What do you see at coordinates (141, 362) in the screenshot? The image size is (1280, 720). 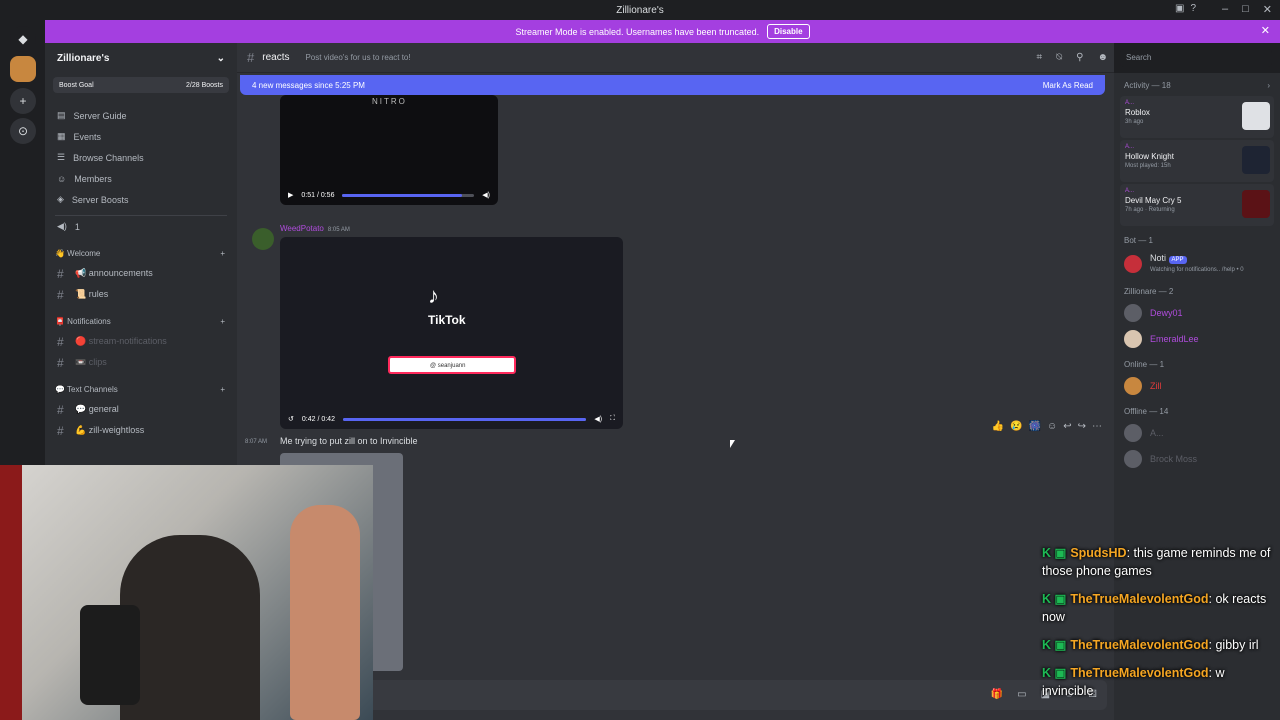 I see `channel-clips: # 📼 clips` at bounding box center [141, 362].